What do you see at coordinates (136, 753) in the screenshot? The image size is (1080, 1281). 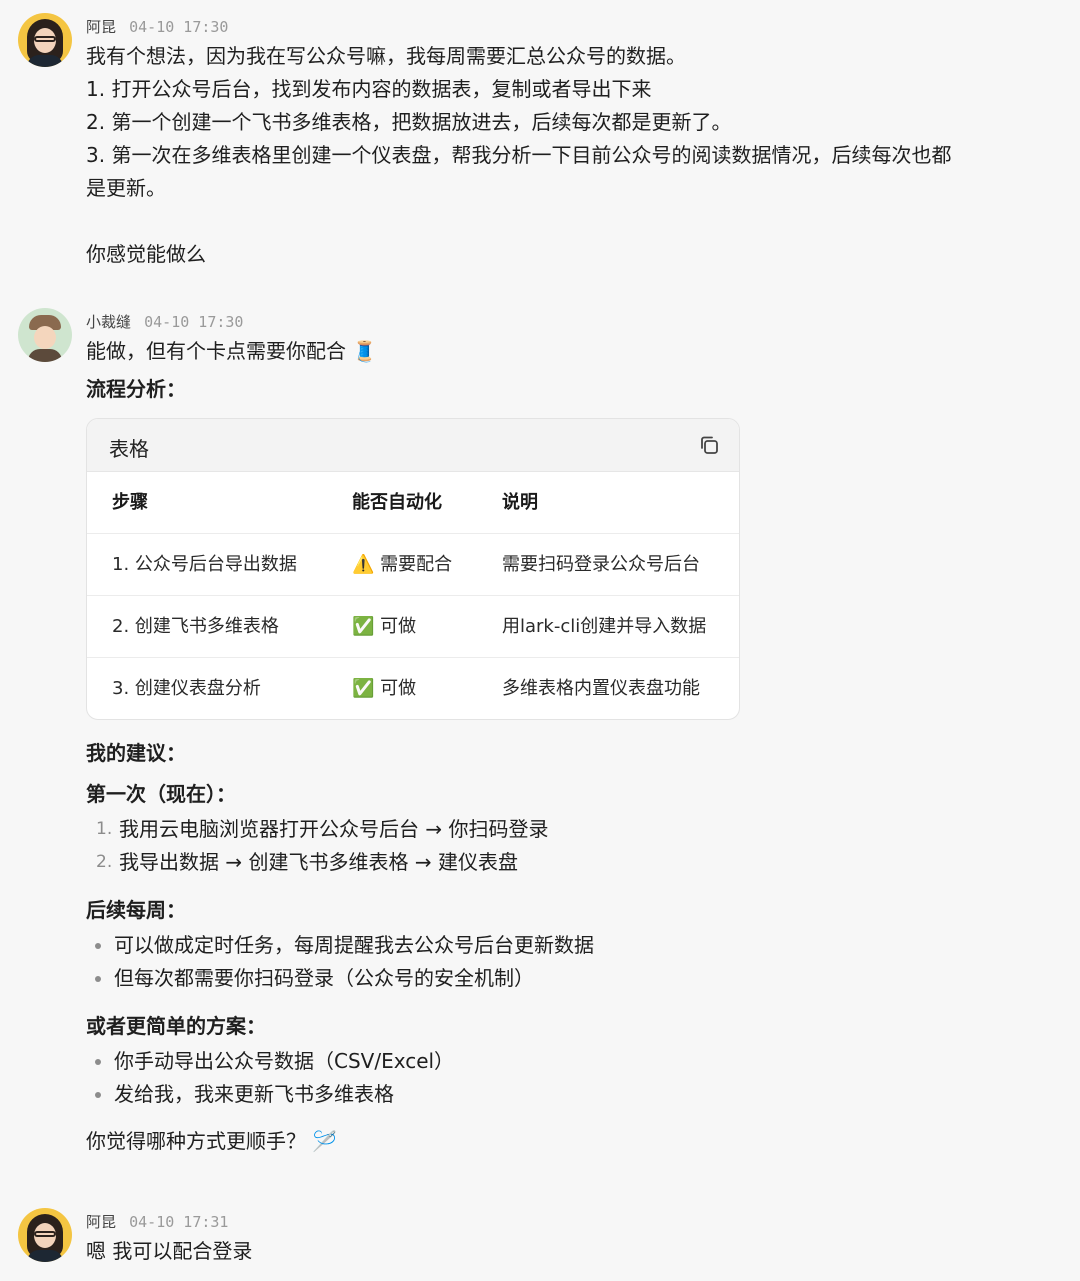 I see `section-heading: 我的建议：` at bounding box center [136, 753].